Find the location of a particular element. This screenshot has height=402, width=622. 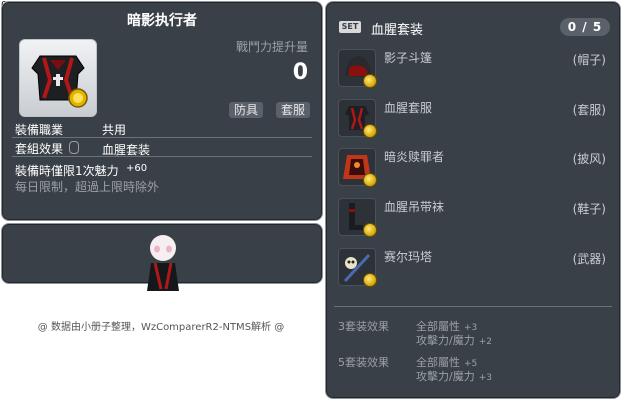

set-effect-5-title: 5套装效果 is located at coordinates (363, 362).